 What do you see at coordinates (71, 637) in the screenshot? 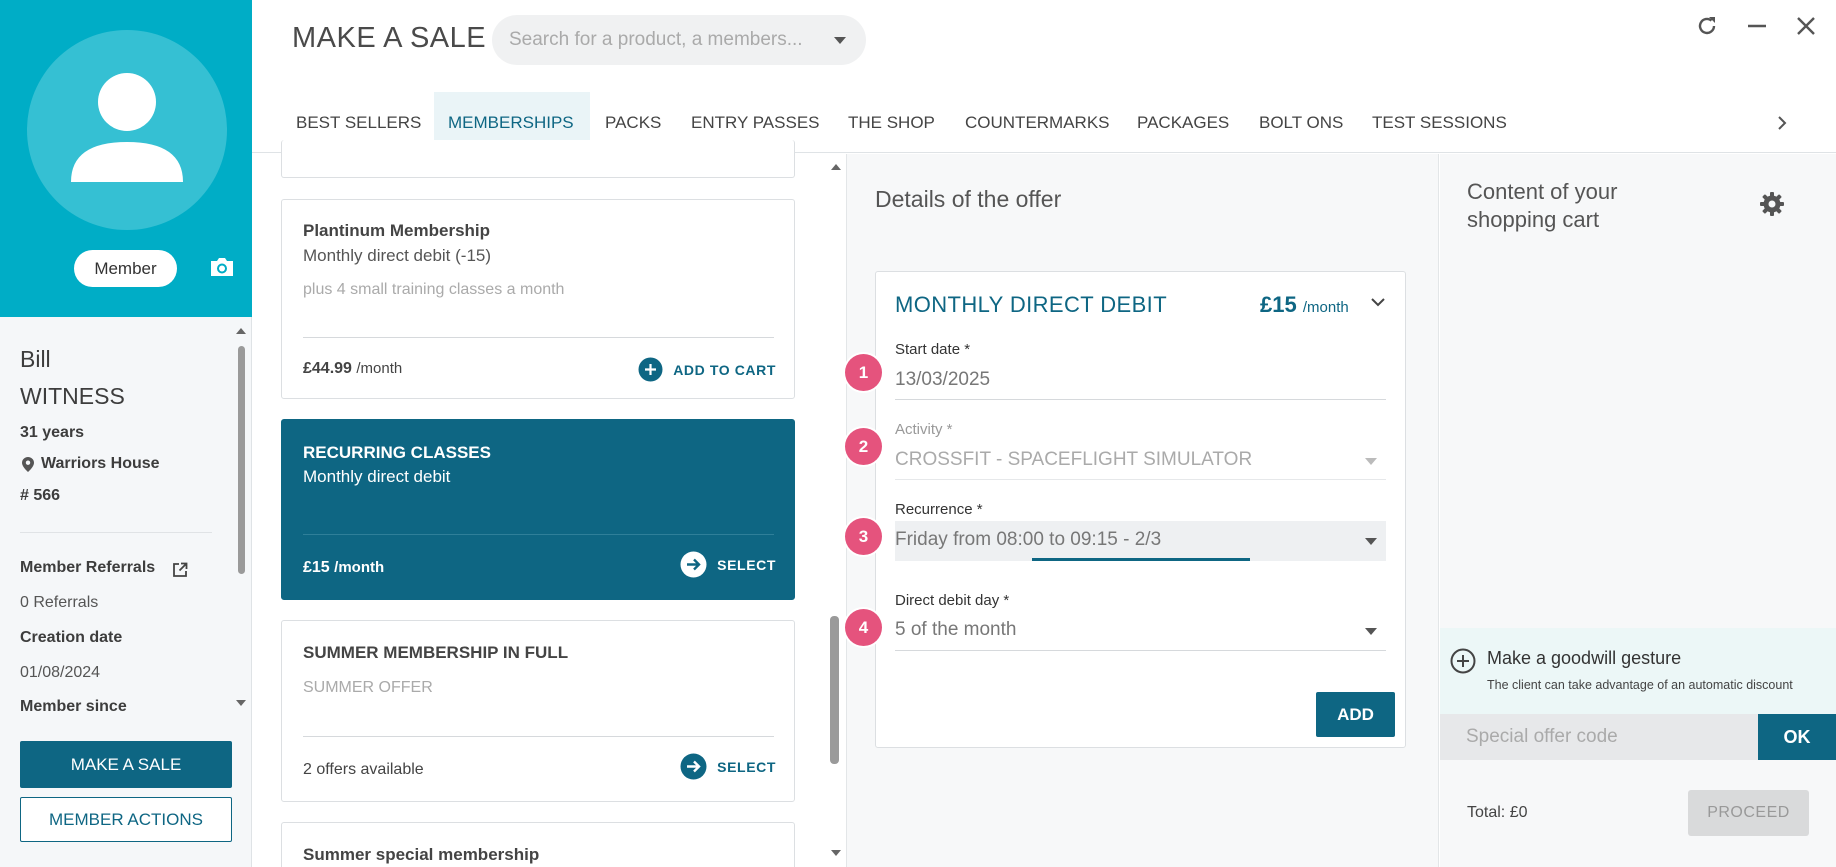
I see `creation-date-label: Creation date` at bounding box center [71, 637].